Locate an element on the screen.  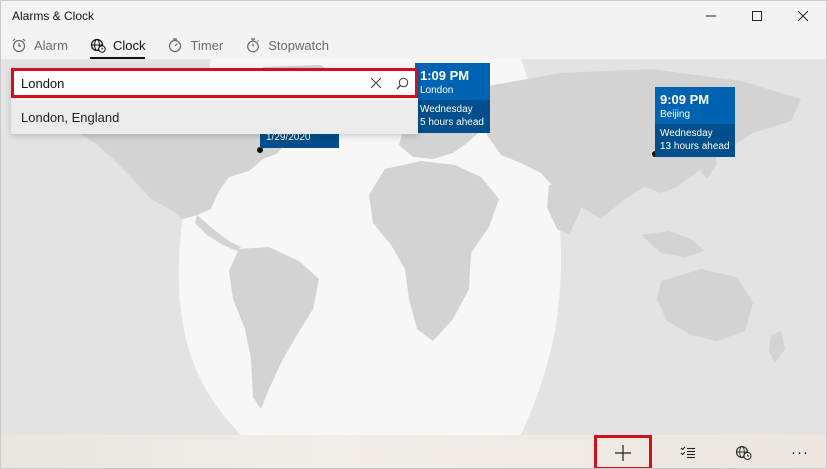
search-suggestion-label: London, England is located at coordinates (70, 117).